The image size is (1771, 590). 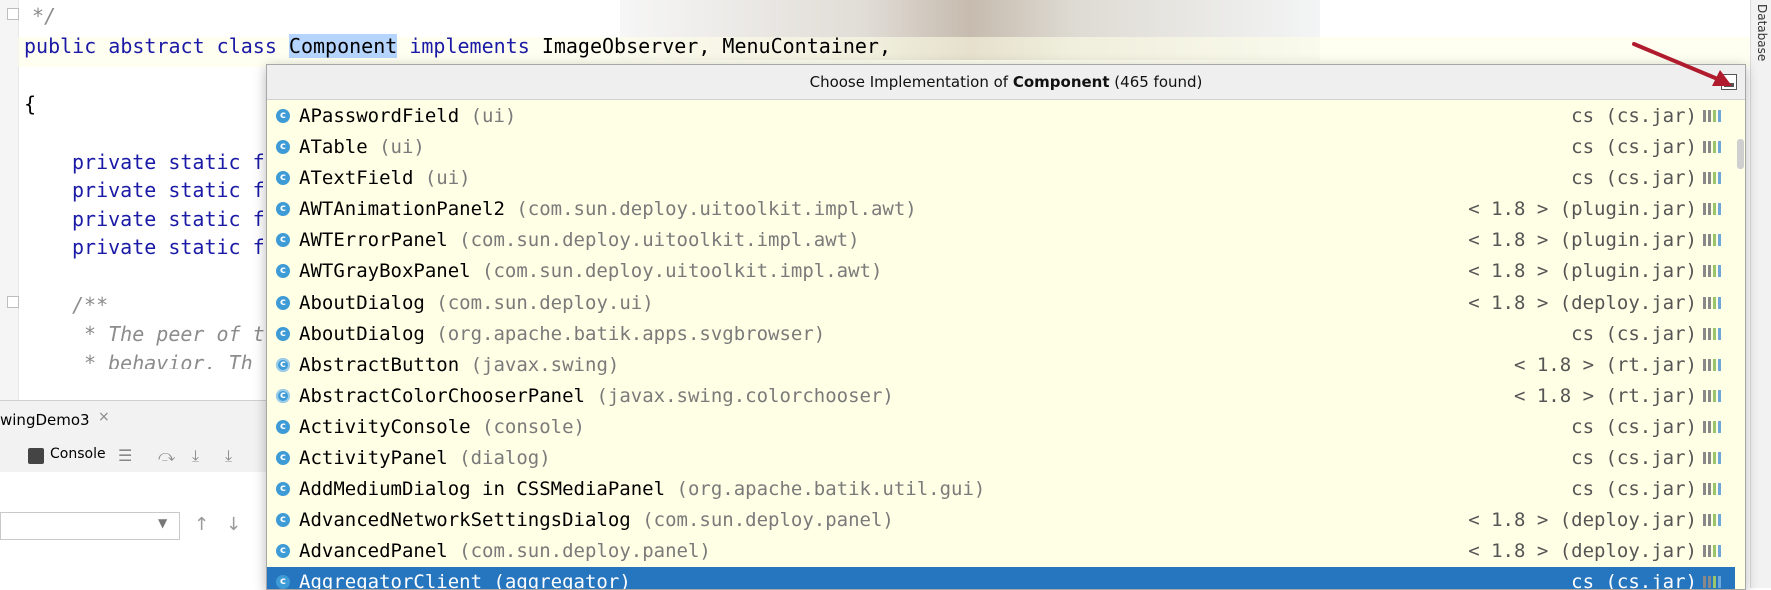 I want to click on class-name: AWTErrorPanel, so click(x=373, y=240).